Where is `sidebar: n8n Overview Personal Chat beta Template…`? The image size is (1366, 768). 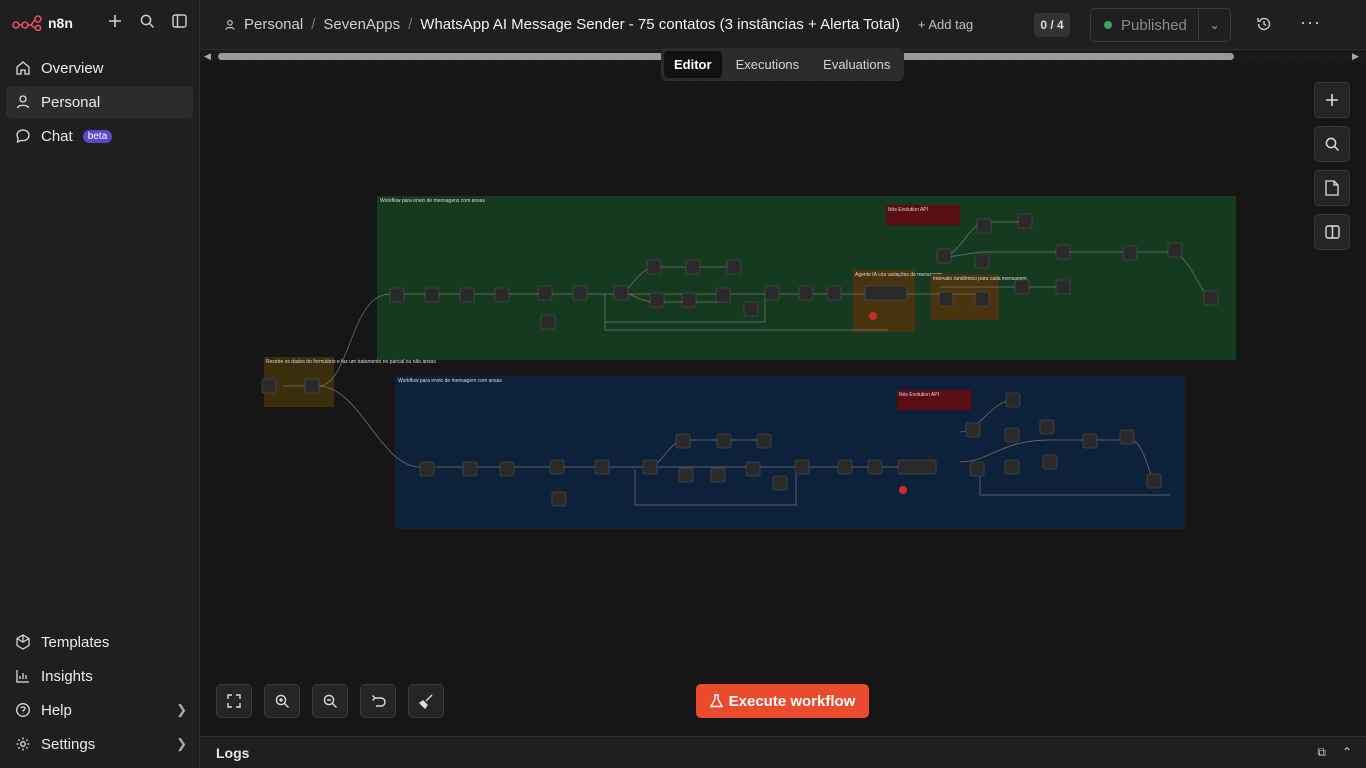 sidebar: n8n Overview Personal Chat beta Template… is located at coordinates (100, 384).